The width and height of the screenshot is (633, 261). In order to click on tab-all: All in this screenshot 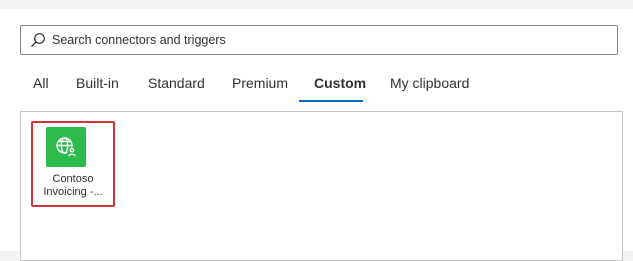, I will do `click(41, 83)`.